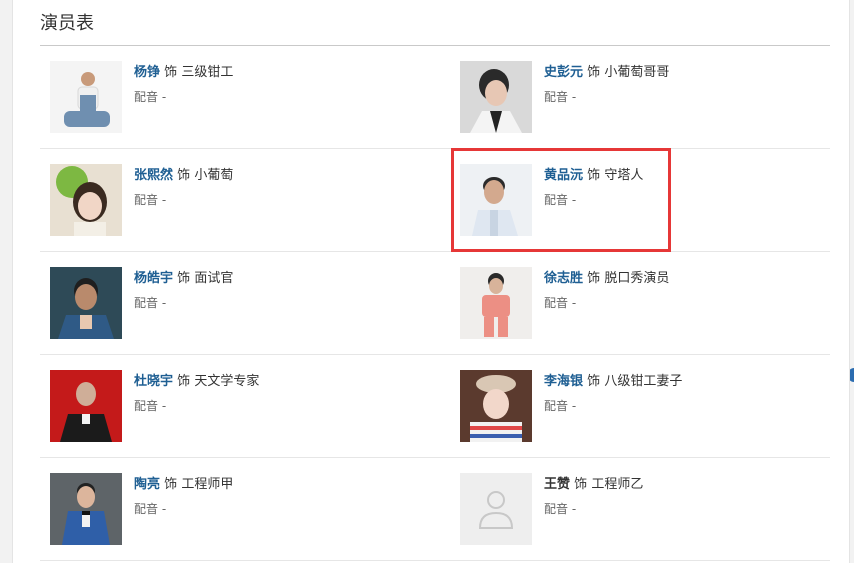 This screenshot has height=563, width=854. I want to click on role-name: 工程师乙, so click(617, 484).